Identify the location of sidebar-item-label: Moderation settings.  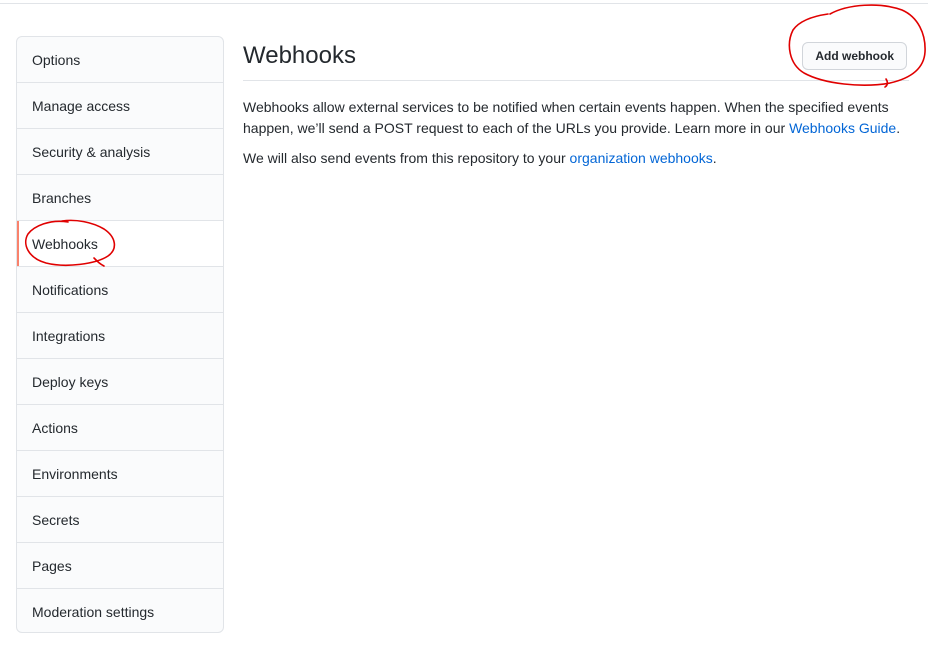
(93, 612).